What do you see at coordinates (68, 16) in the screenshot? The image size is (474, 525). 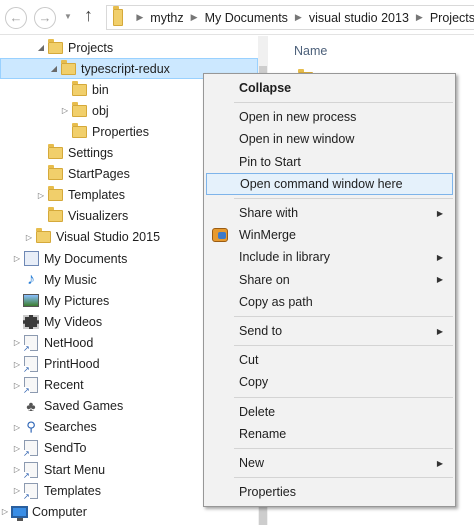 I see `recent-locations-button: ▼` at bounding box center [68, 16].